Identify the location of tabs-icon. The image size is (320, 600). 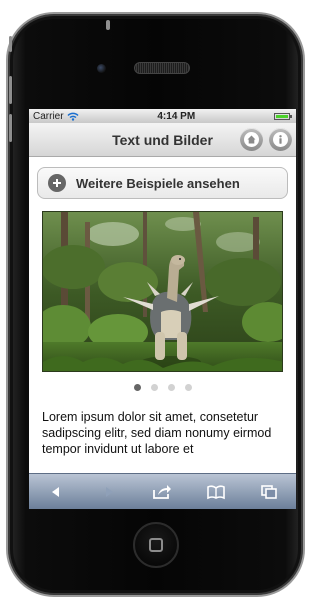
(269, 491).